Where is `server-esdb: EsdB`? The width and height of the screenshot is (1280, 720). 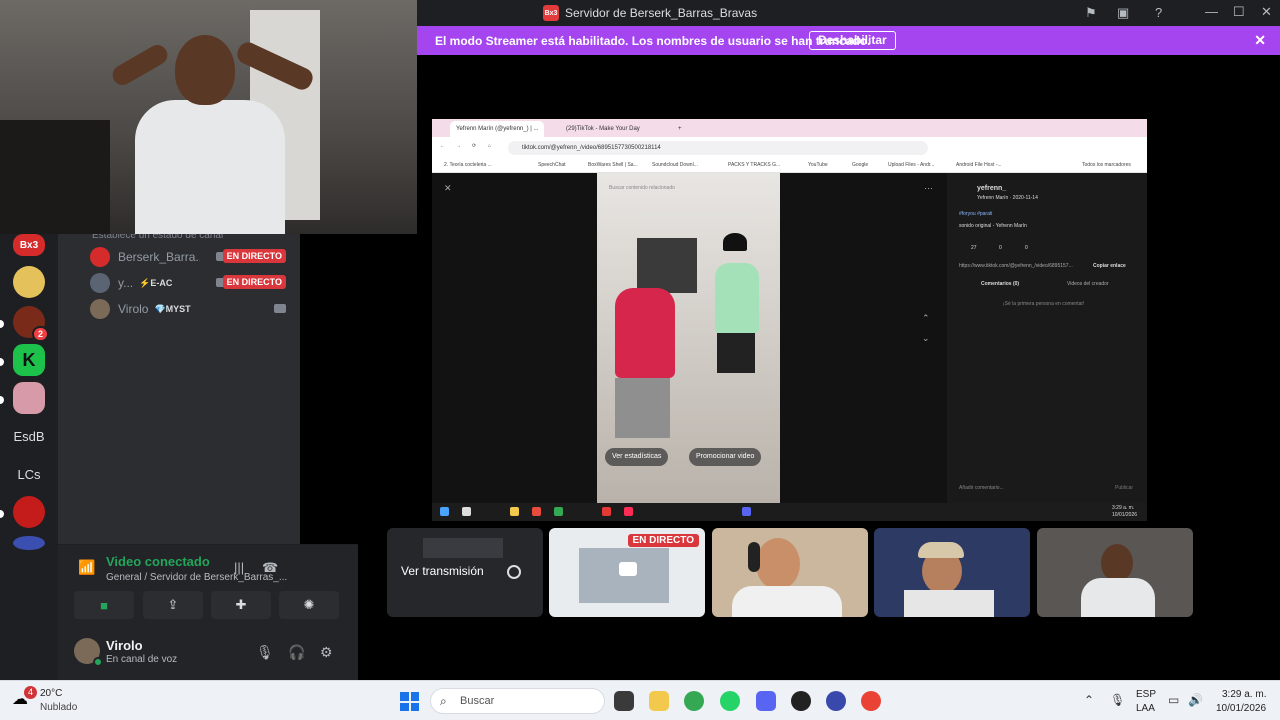
server-esdb: EsdB is located at coordinates (29, 436).